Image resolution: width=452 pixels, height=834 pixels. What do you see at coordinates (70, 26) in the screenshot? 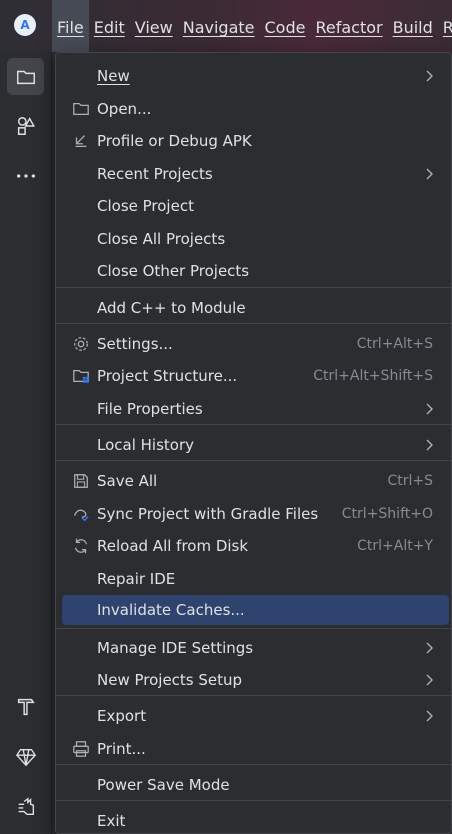
I see `menu-file: File` at bounding box center [70, 26].